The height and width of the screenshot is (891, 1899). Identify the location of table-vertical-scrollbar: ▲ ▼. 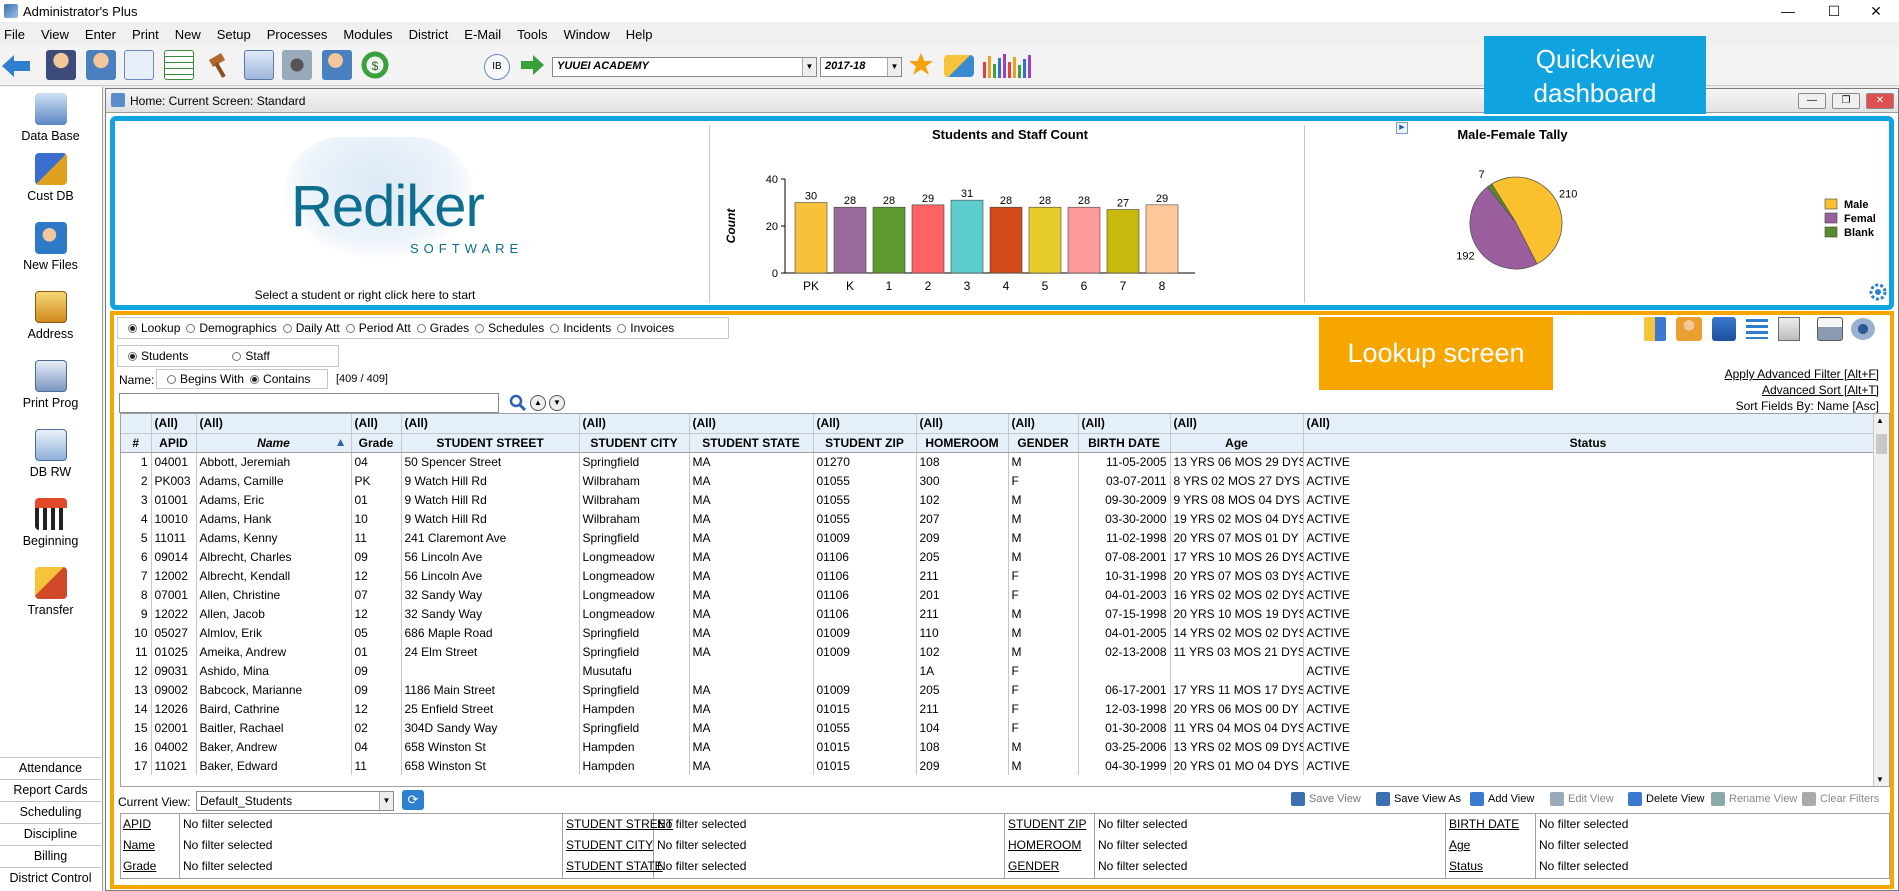
(1881, 600).